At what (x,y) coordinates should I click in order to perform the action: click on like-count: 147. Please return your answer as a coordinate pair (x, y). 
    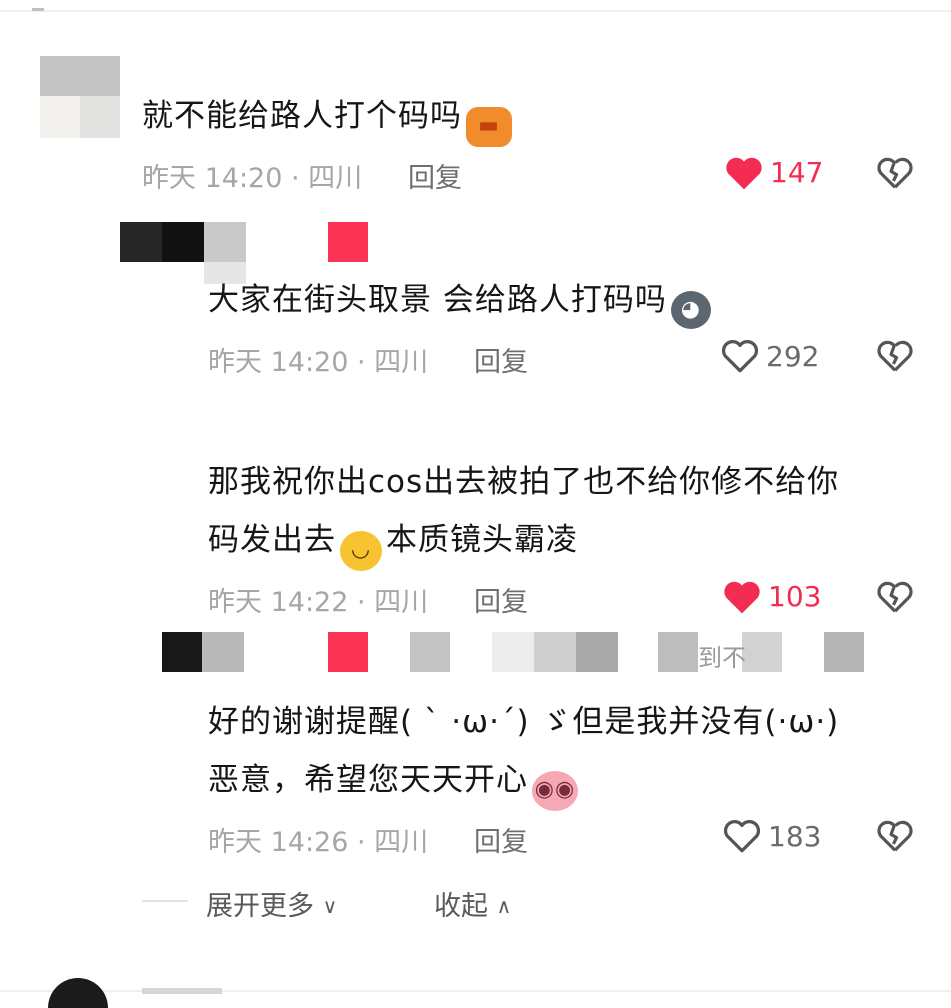
    Looking at the image, I should click on (797, 172).